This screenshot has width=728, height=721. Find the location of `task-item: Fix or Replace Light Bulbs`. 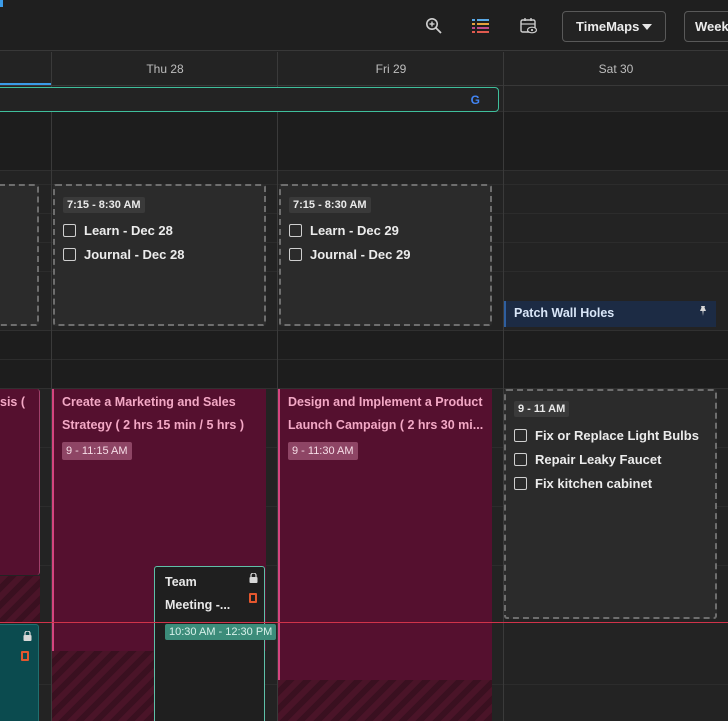

task-item: Fix or Replace Light Bulbs is located at coordinates (606, 435).